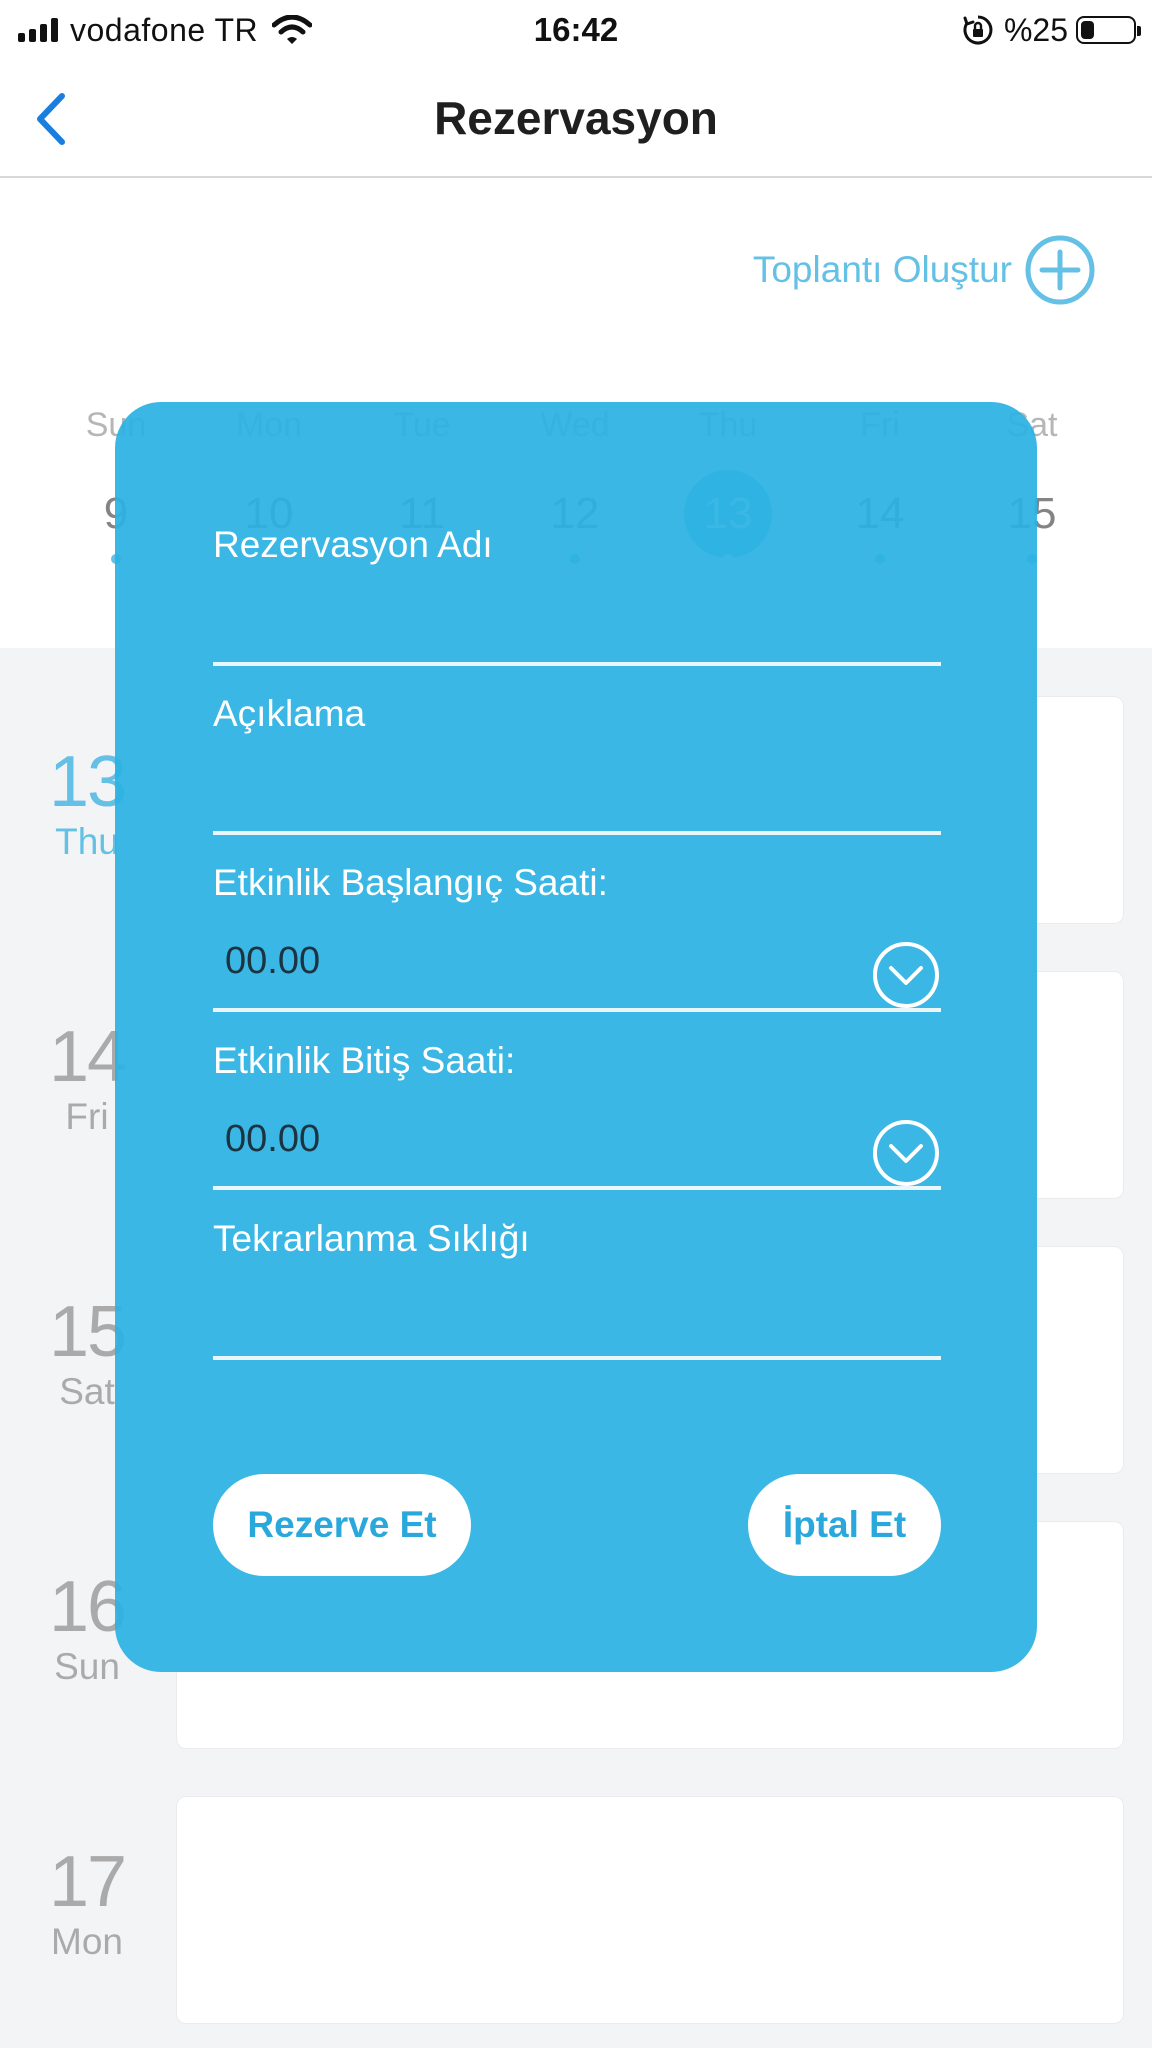 This screenshot has height=2048, width=1152. I want to click on page-title: Rezervasyon, so click(576, 118).